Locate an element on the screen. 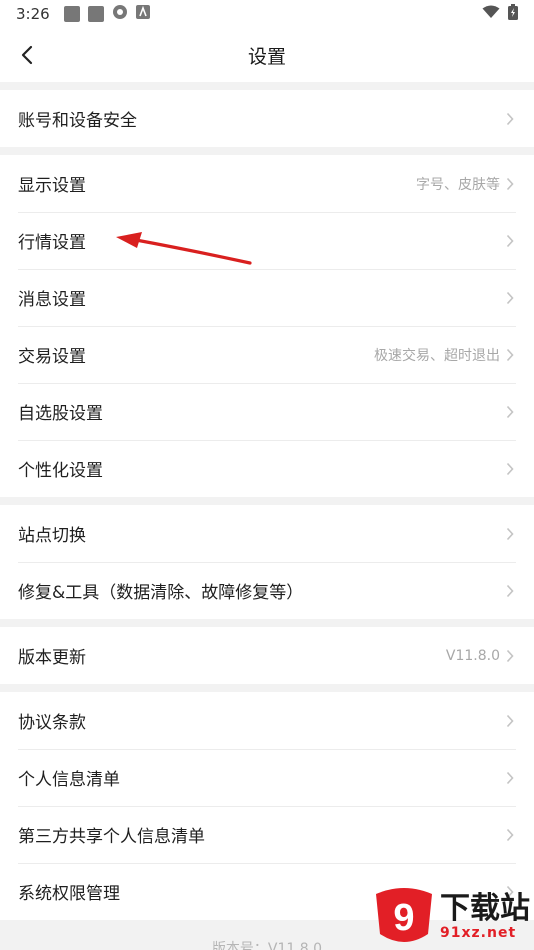 The height and width of the screenshot is (950, 534). app-bar: 设置 is located at coordinates (267, 55).